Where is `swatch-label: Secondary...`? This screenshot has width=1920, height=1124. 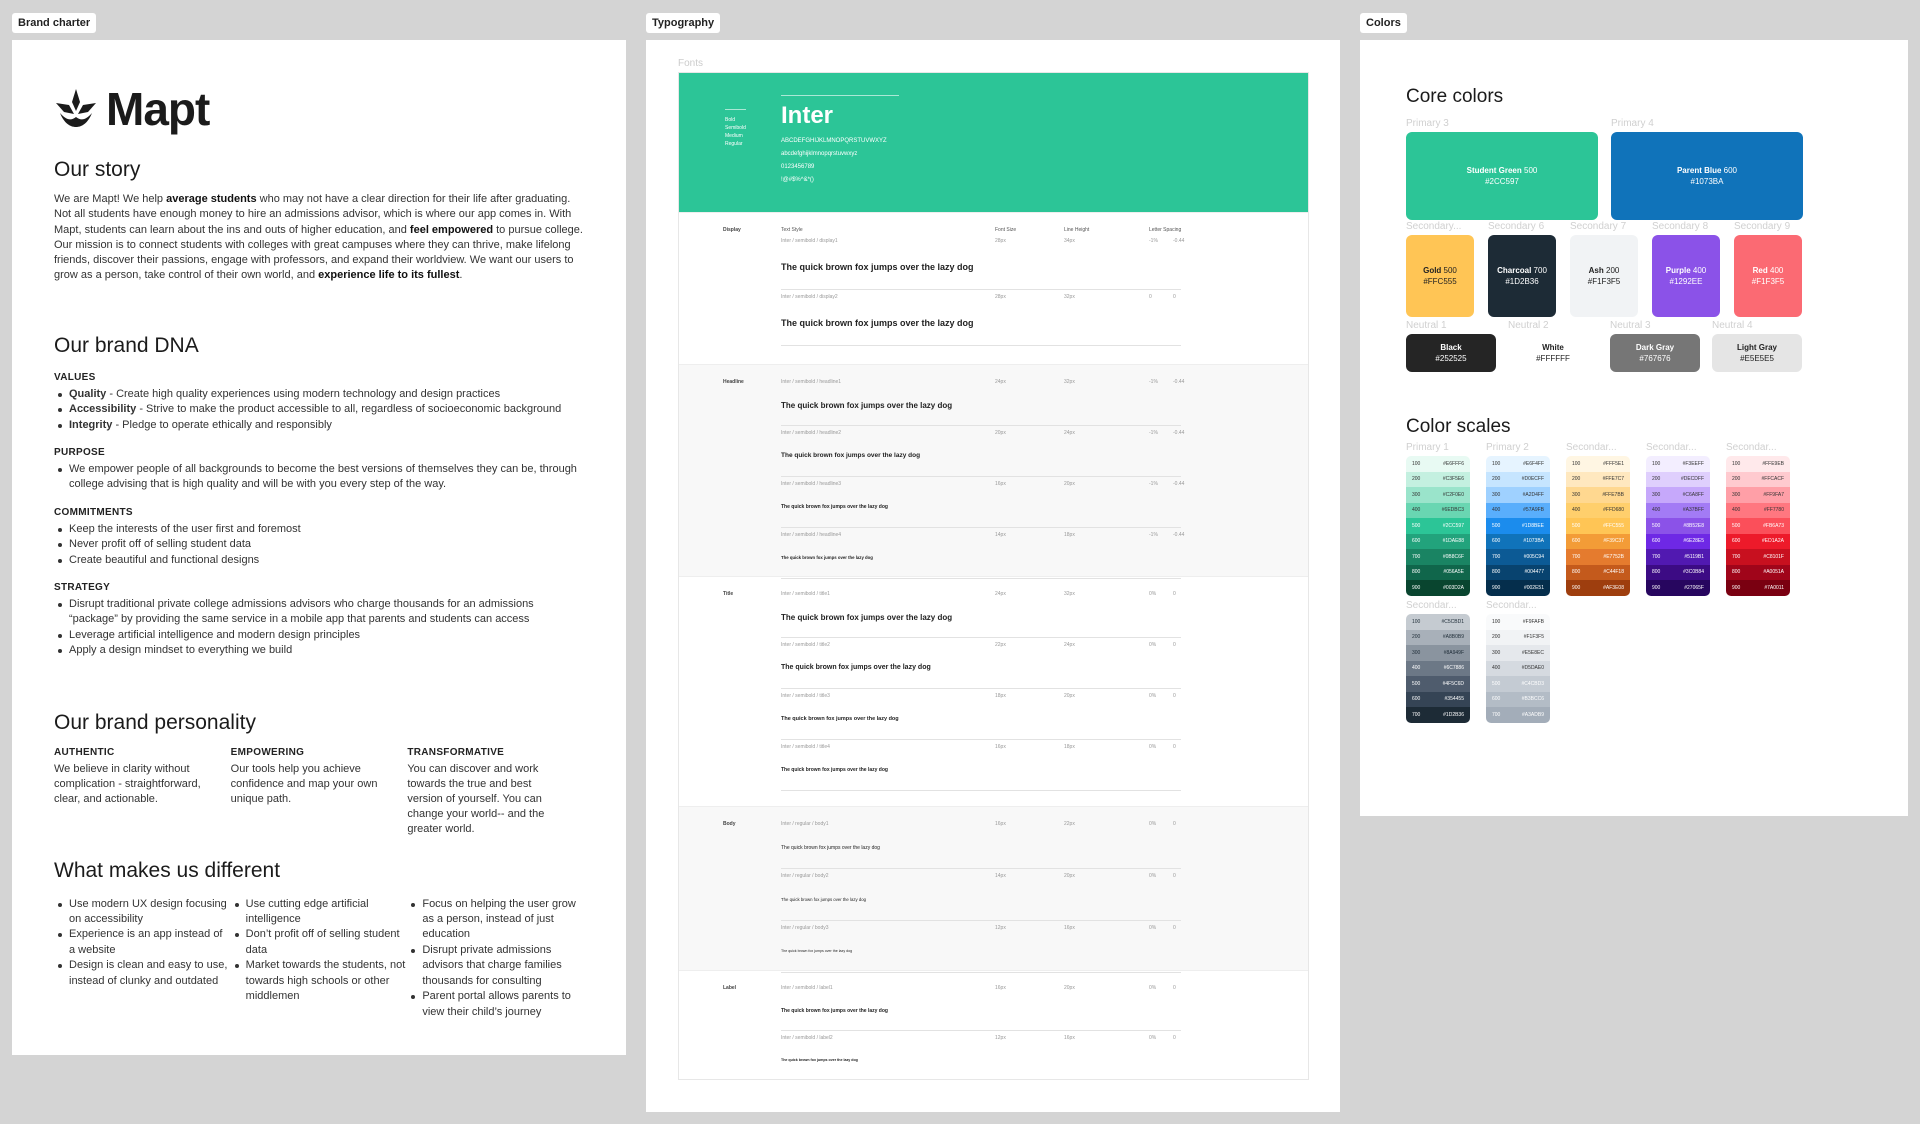
swatch-label: Secondary... is located at coordinates (1434, 226).